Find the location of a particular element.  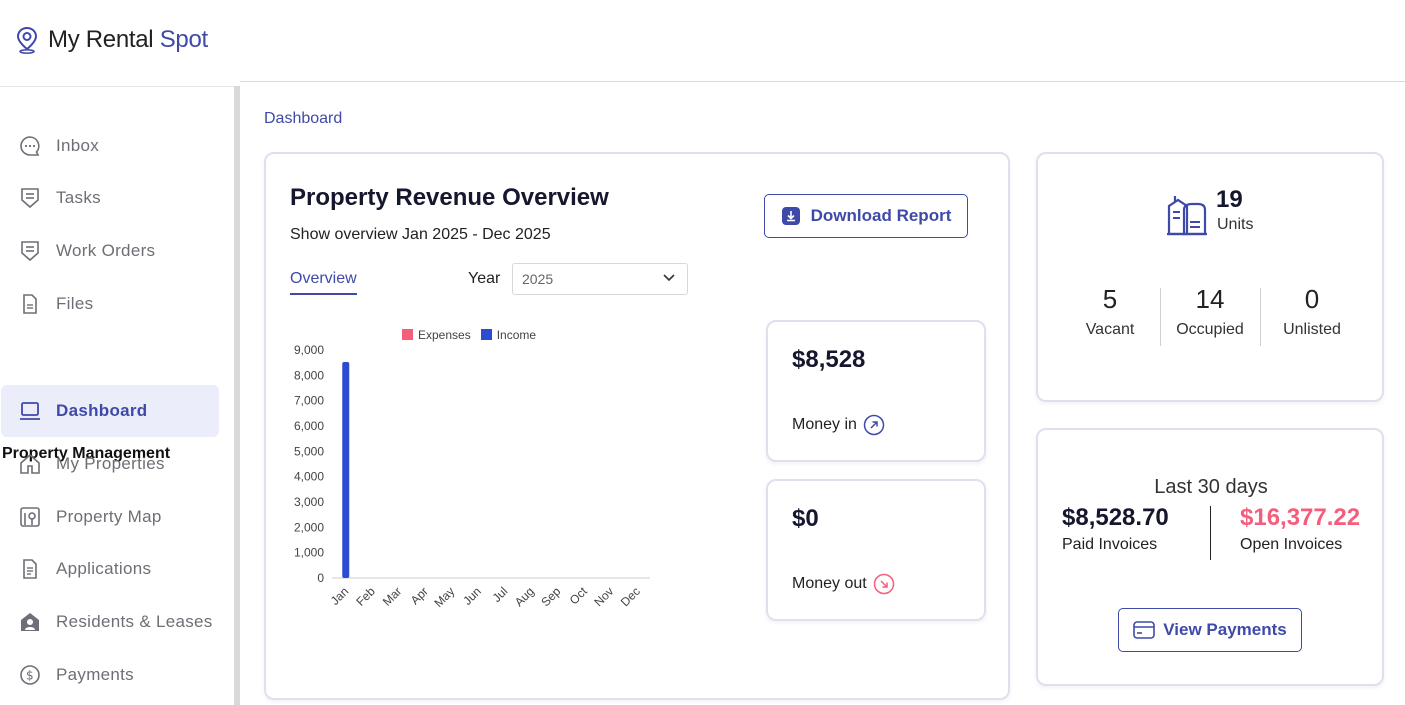

money-out-amount: $0 is located at coordinates (805, 518).